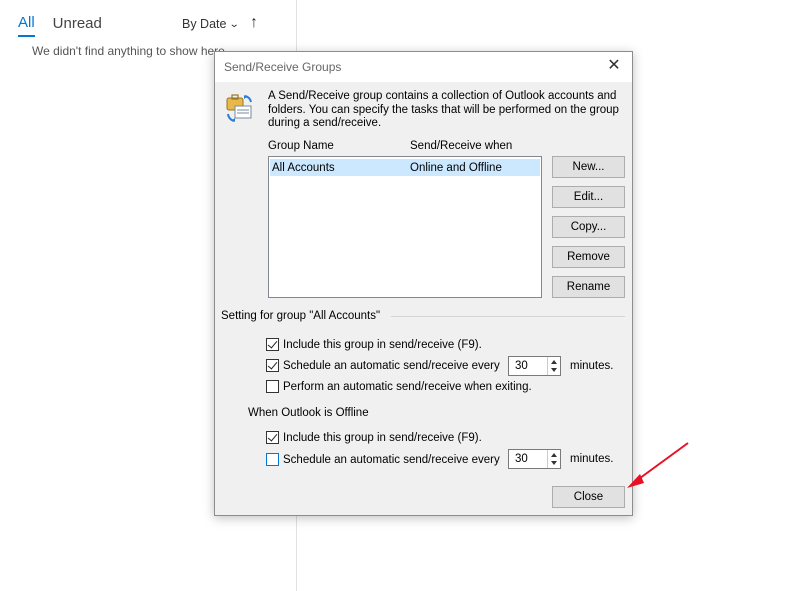 This screenshot has width=788, height=591. Describe the element at coordinates (283, 67) in the screenshot. I see `dialog-title: Send/Receive Groups` at that location.